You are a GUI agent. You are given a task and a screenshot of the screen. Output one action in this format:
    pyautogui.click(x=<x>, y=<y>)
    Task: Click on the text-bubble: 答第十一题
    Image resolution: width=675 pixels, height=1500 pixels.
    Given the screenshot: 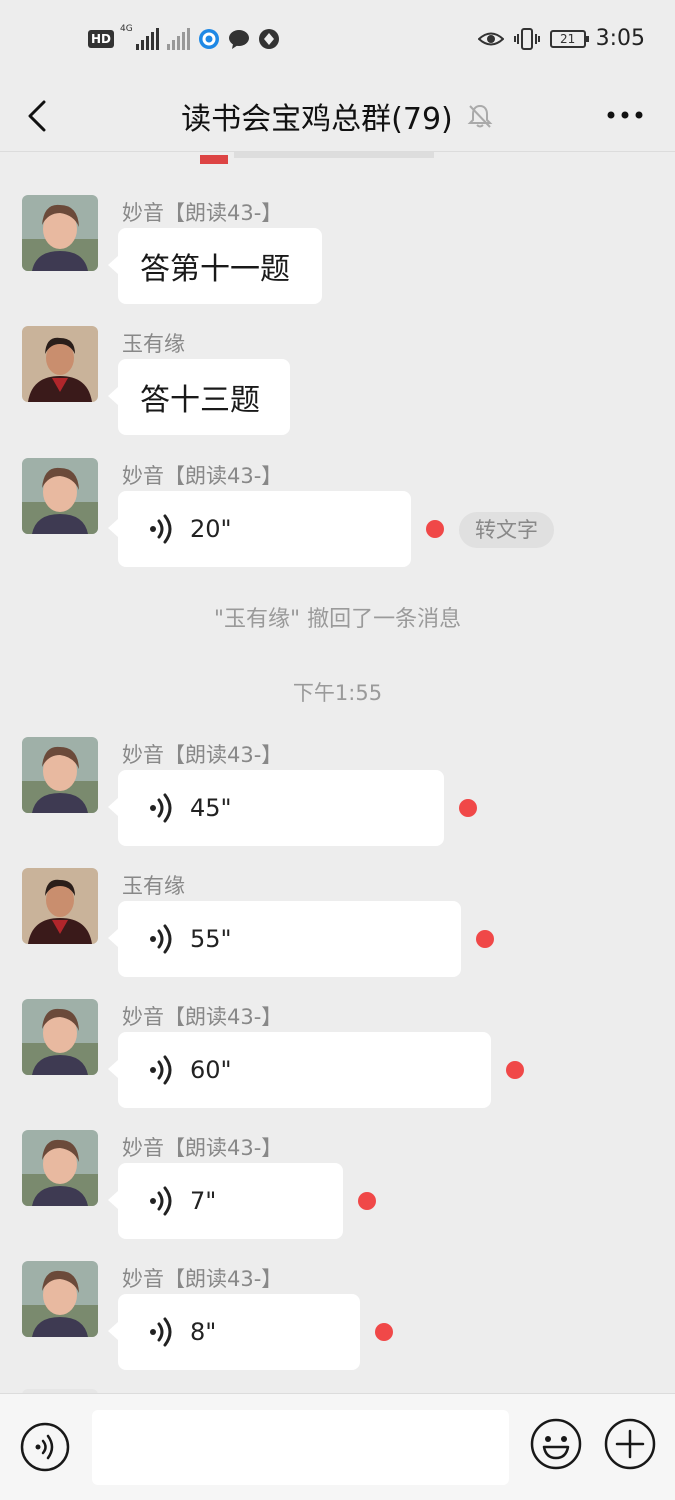 What is the action you would take?
    pyautogui.click(x=215, y=266)
    